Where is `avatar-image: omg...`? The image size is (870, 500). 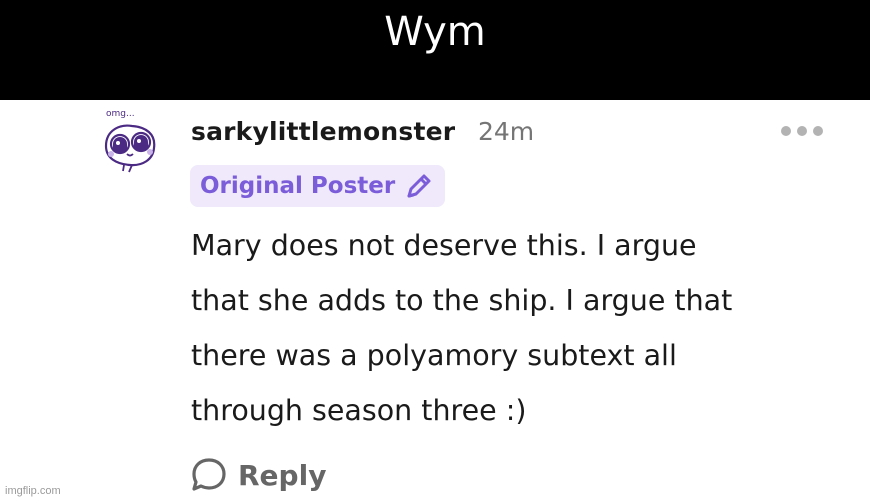
avatar-image: omg... is located at coordinates (130, 141).